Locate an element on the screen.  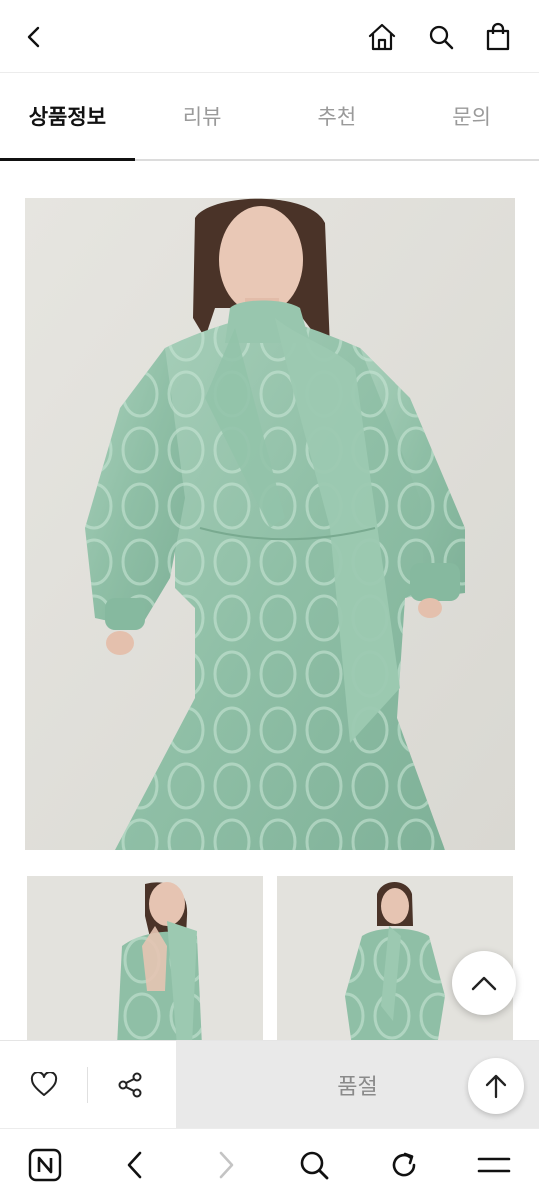
model-back-image is located at coordinates (145, 961).